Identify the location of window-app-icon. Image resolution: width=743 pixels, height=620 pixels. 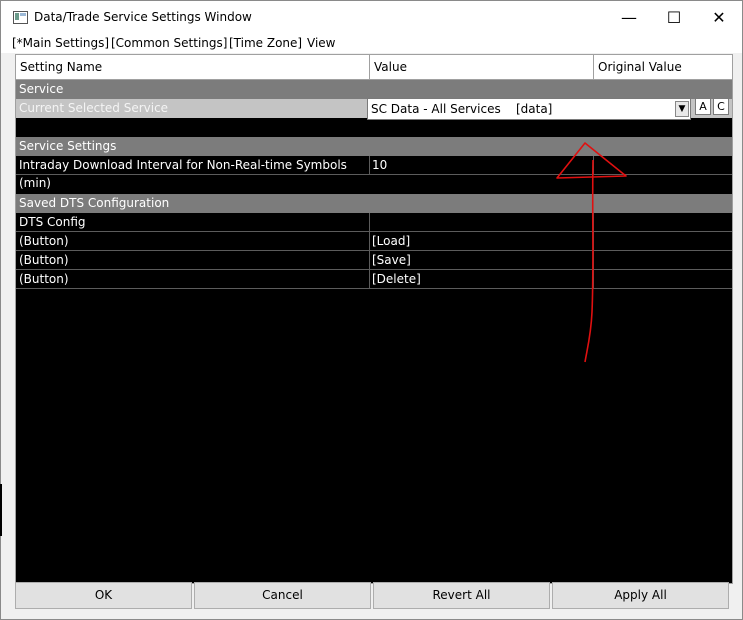
(20, 17).